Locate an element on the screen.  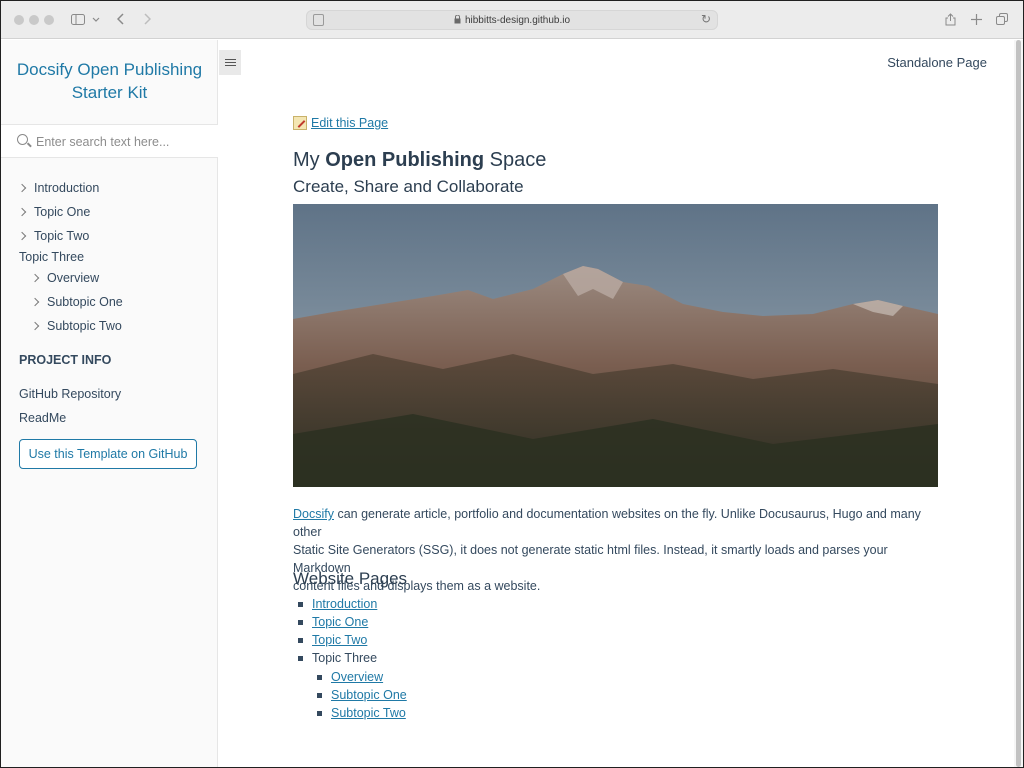
app-name-line1: Docsify Open Publishing is located at coordinates (109, 69).